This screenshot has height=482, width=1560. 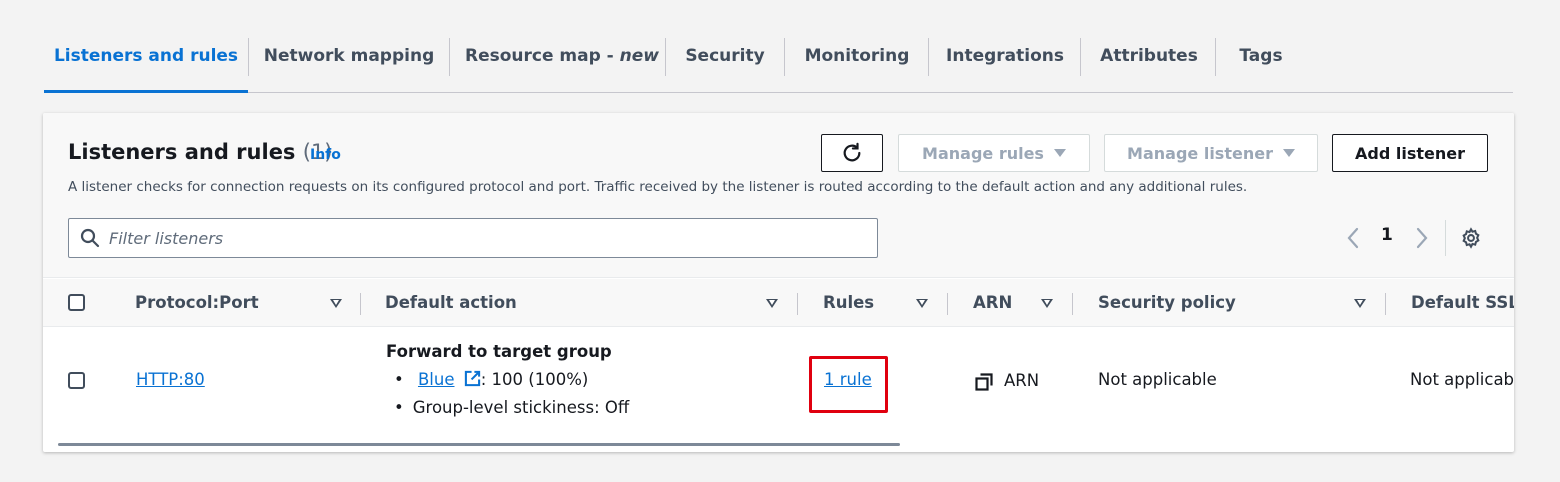 I want to click on add-listener-button: Add listener, so click(x=1410, y=153).